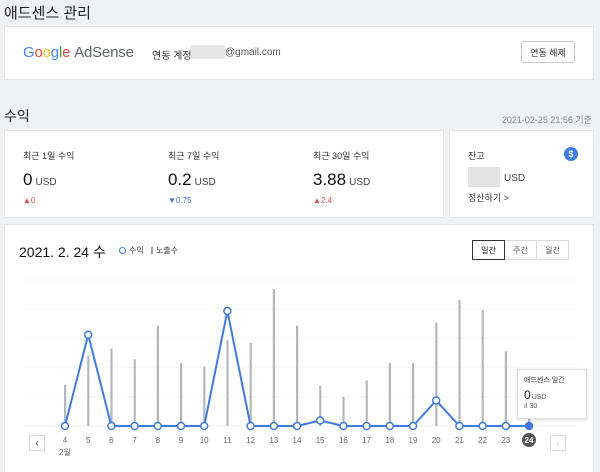 The width and height of the screenshot is (600, 472). What do you see at coordinates (273, 440) in the screenshot?
I see `x-tick-label: 13` at bounding box center [273, 440].